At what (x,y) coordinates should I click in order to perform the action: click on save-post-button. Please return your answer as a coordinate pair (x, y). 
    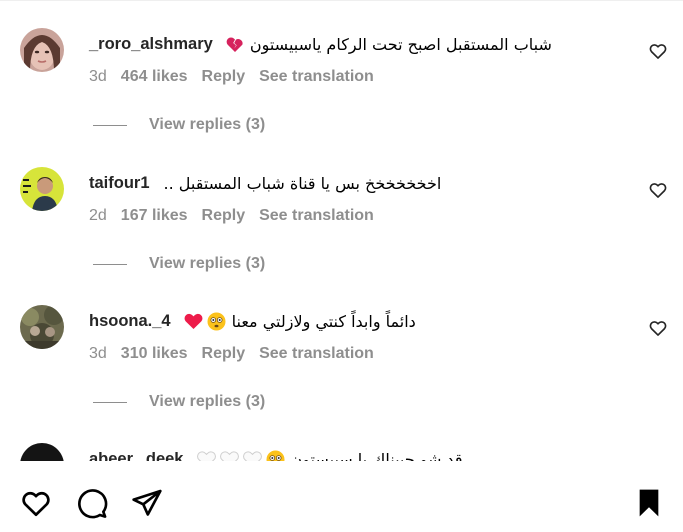
    Looking at the image, I should click on (649, 503).